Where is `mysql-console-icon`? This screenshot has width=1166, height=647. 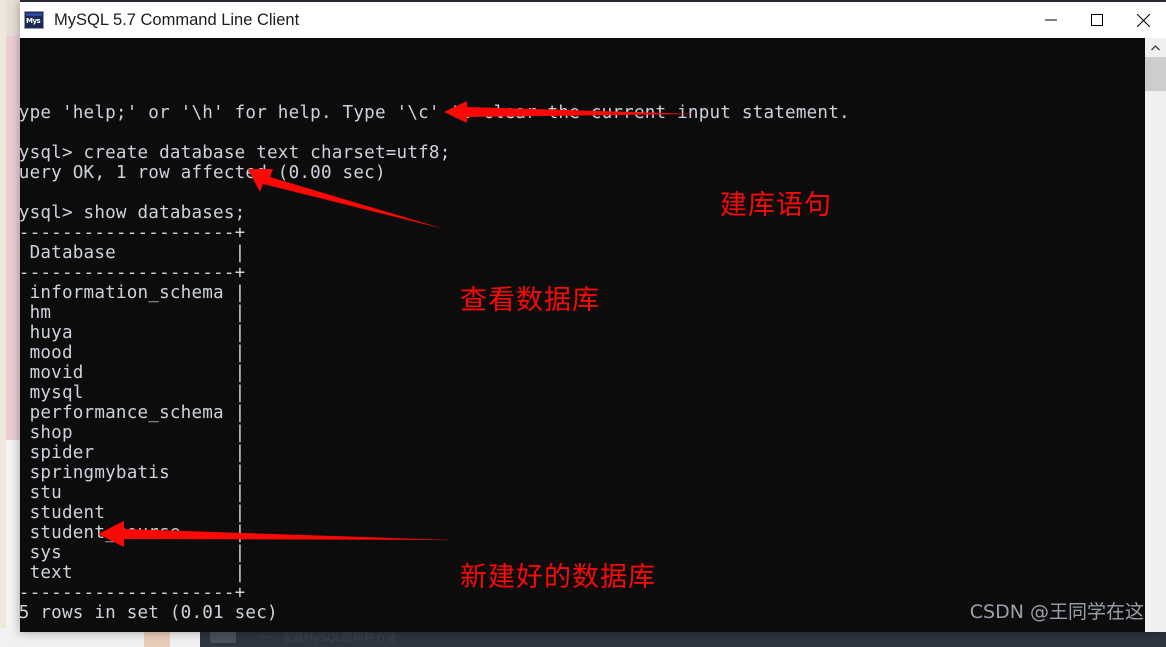
mysql-console-icon is located at coordinates (34, 20).